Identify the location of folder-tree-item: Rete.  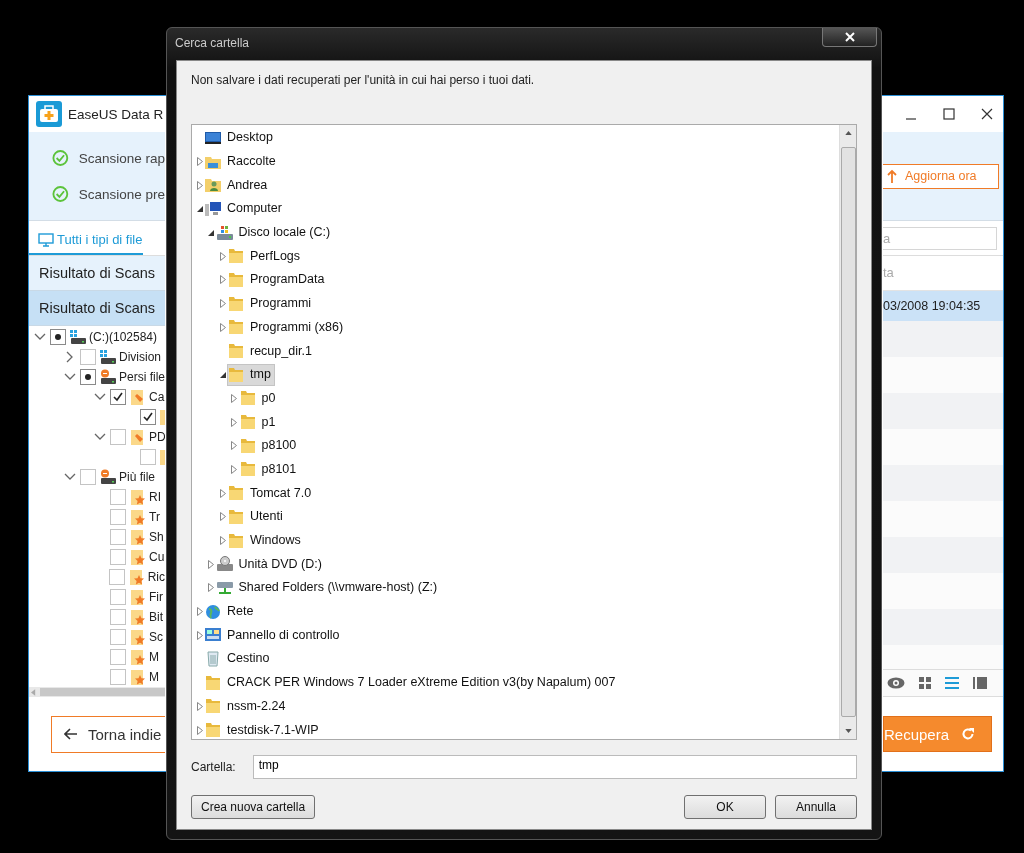
(231, 611).